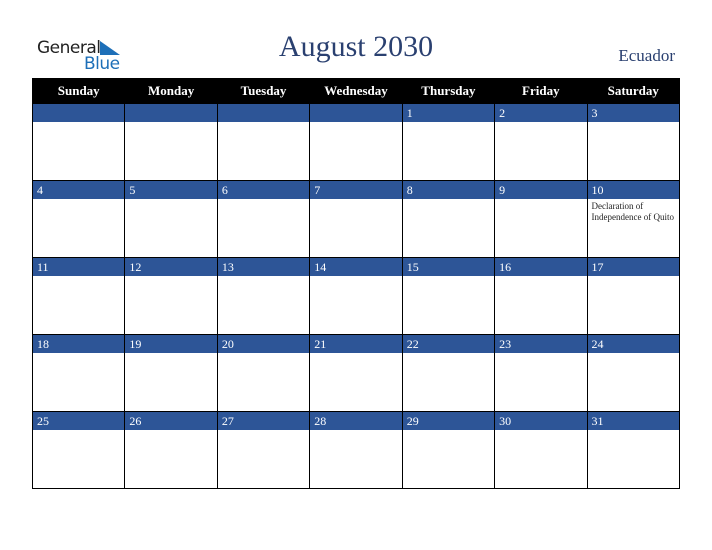 The width and height of the screenshot is (712, 550). I want to click on weekday-header: Sunday, so click(78, 91).